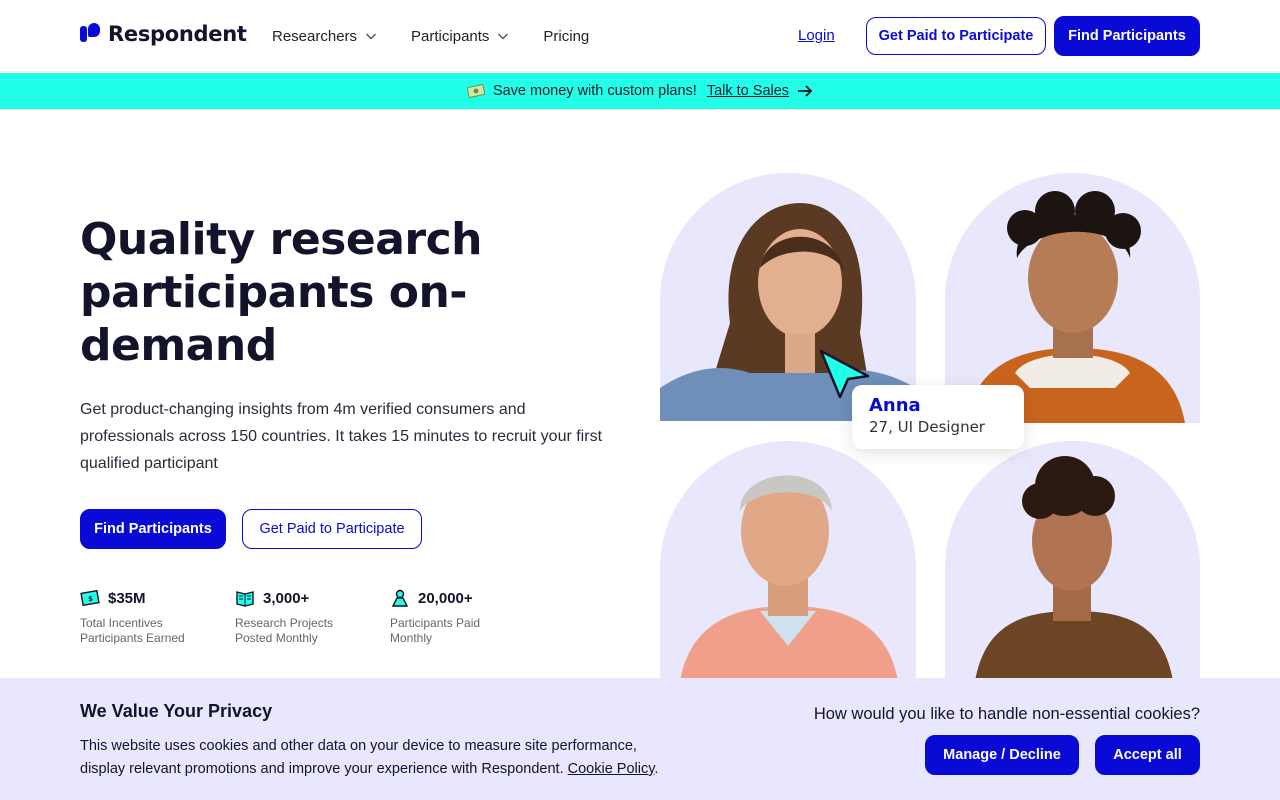 This screenshot has width=1280, height=800. What do you see at coordinates (153, 529) in the screenshot?
I see `hero-find-participants-button: Find Participants` at bounding box center [153, 529].